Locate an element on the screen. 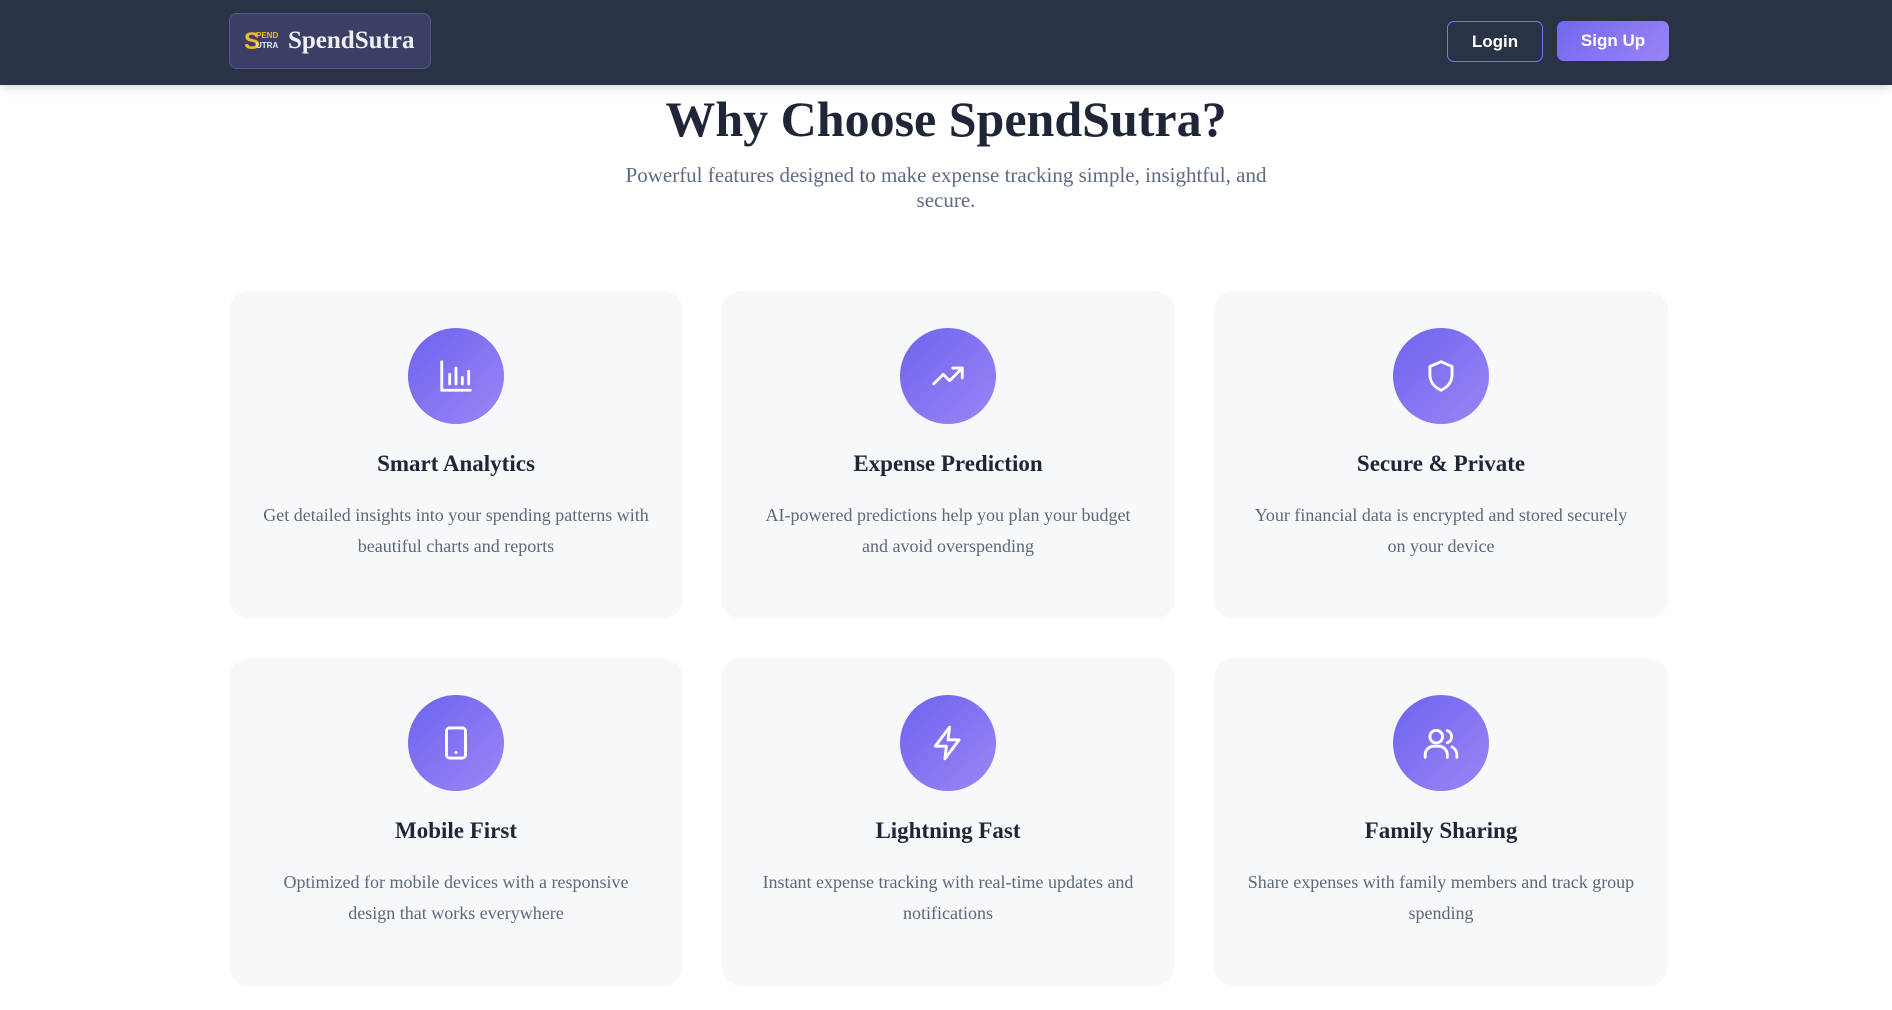 The height and width of the screenshot is (1010, 1892). shield-icon is located at coordinates (1441, 376).